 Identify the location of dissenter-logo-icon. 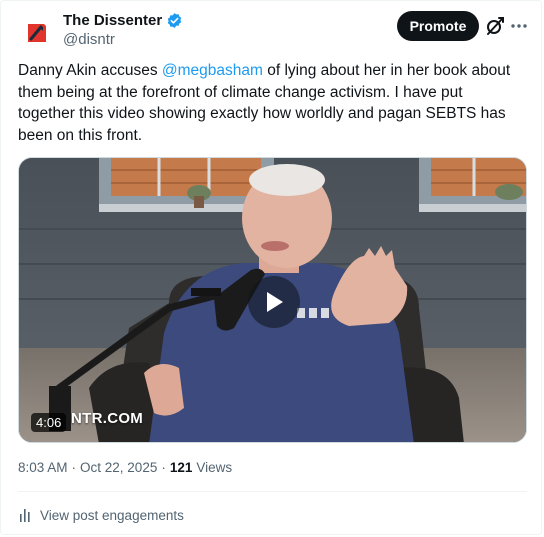
(37, 33).